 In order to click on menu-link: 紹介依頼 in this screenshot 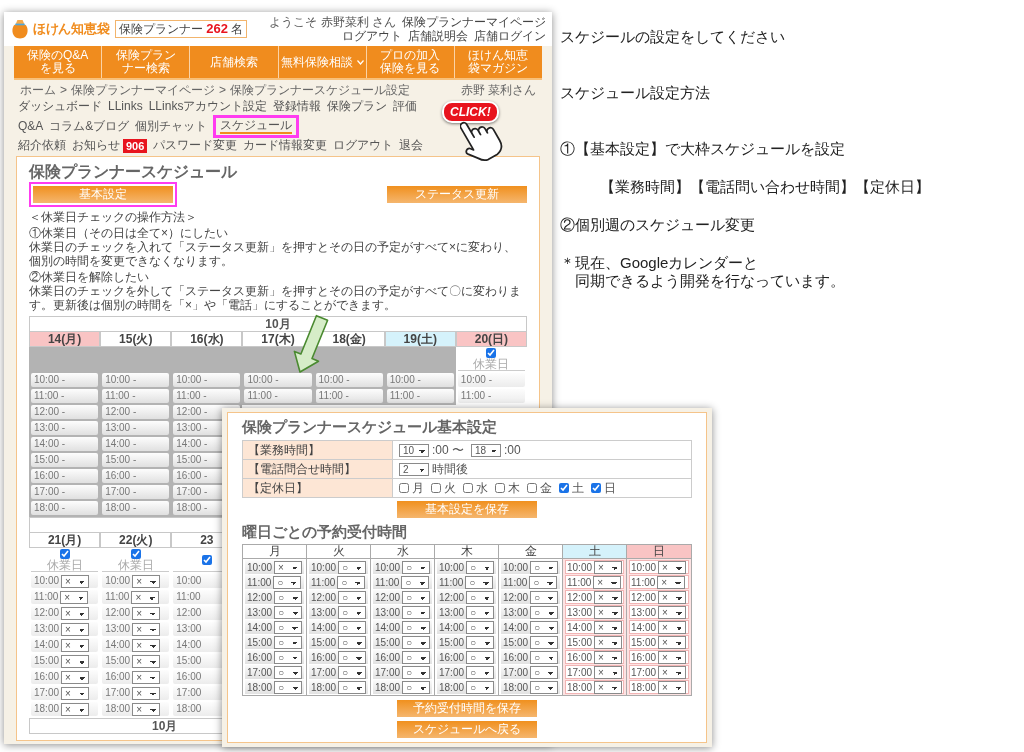, I will do `click(42, 145)`.